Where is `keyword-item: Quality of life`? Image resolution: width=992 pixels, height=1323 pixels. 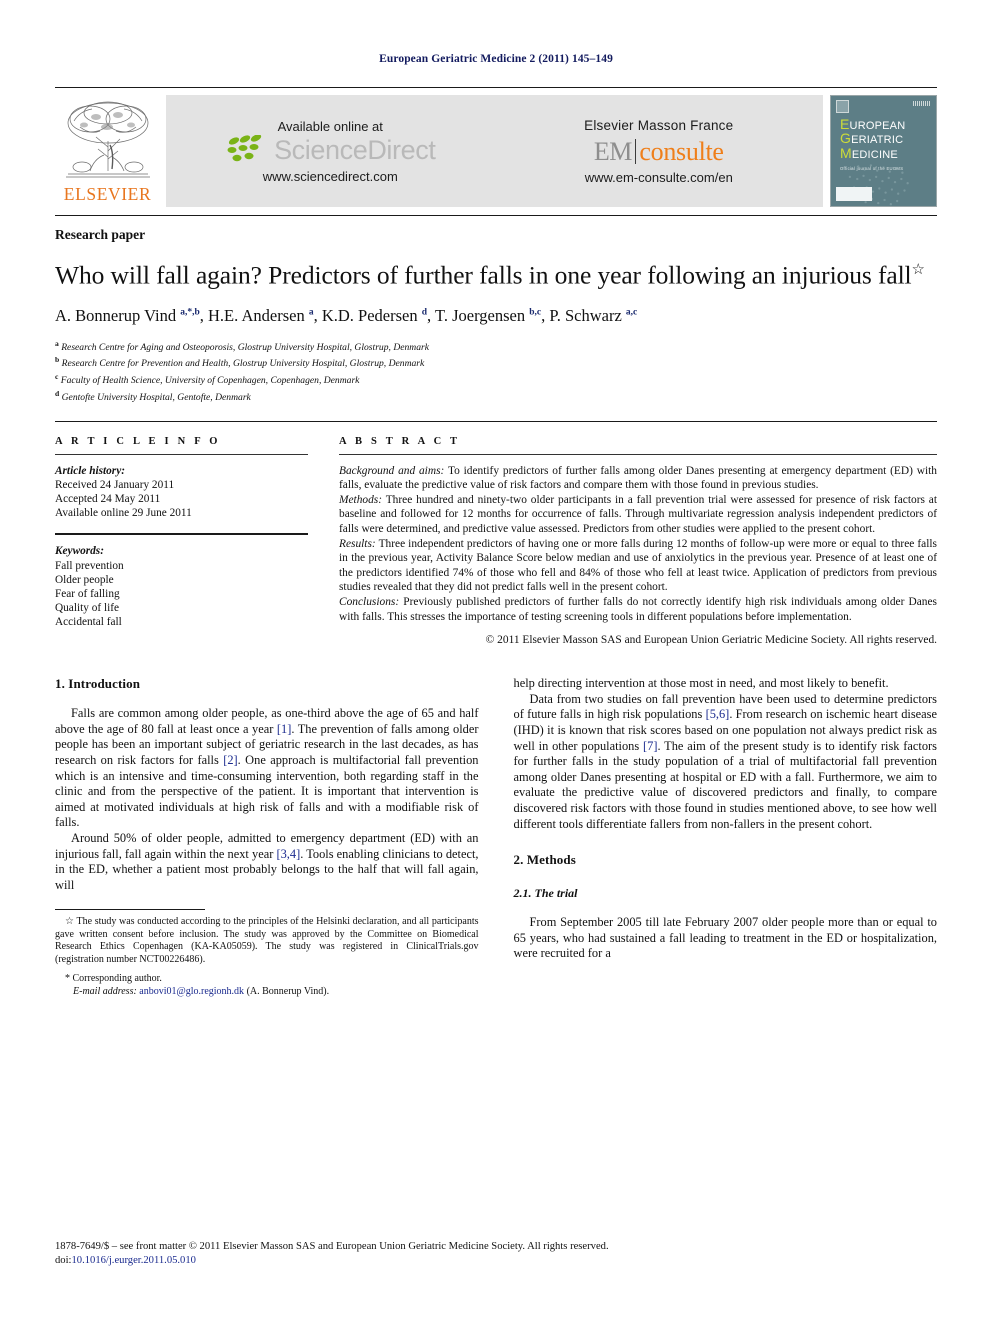 keyword-item: Quality of life is located at coordinates (87, 608).